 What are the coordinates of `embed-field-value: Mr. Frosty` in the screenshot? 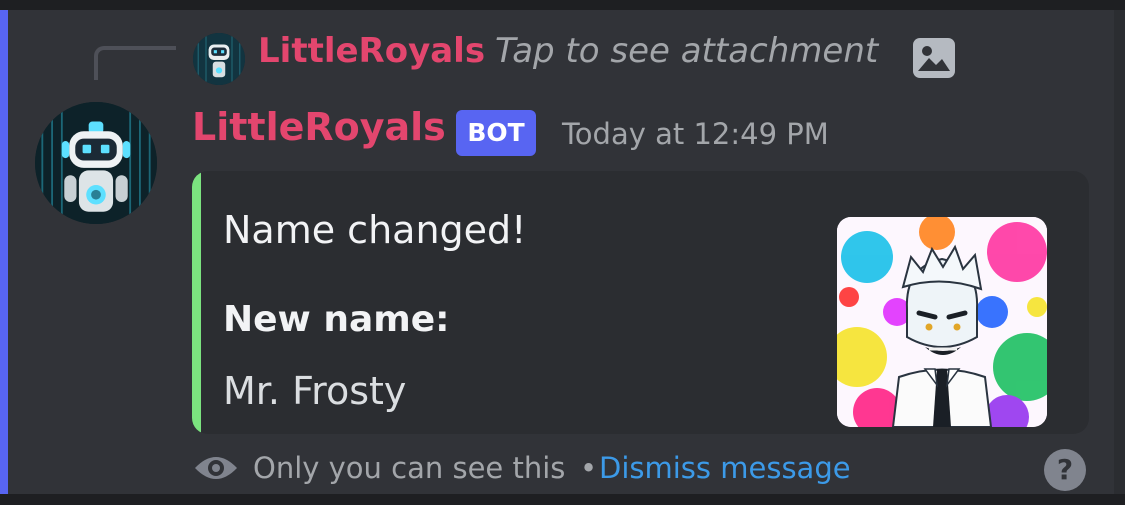 It's located at (315, 391).